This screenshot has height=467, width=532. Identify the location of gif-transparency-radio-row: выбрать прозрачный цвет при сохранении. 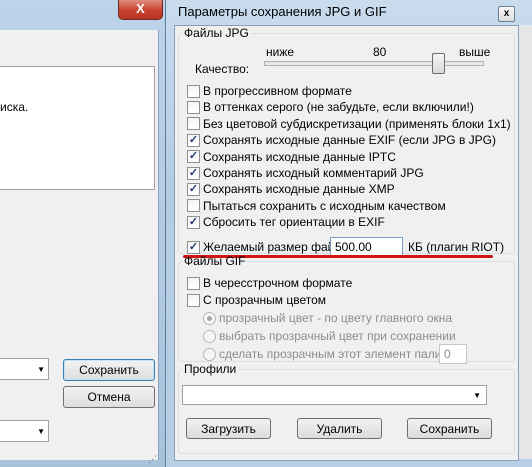
(329, 336).